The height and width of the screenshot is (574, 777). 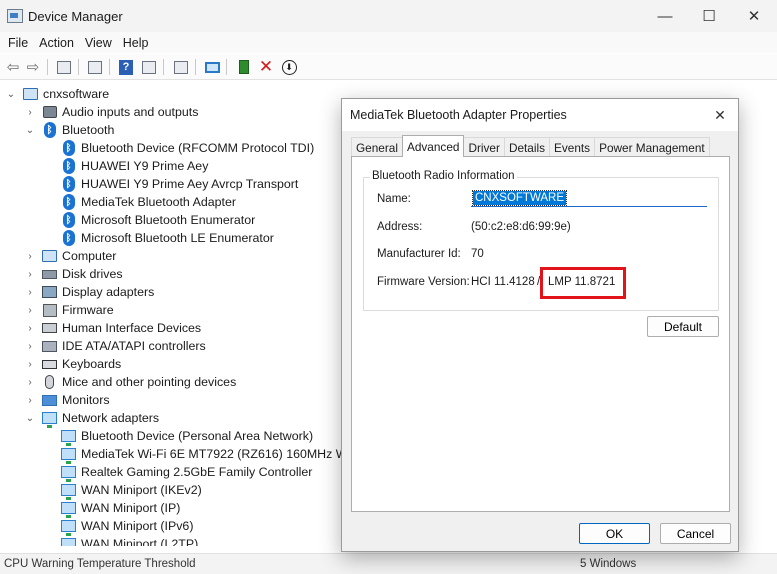 I want to click on tree-item: WAN Miniport (L2TP), so click(x=129, y=540).